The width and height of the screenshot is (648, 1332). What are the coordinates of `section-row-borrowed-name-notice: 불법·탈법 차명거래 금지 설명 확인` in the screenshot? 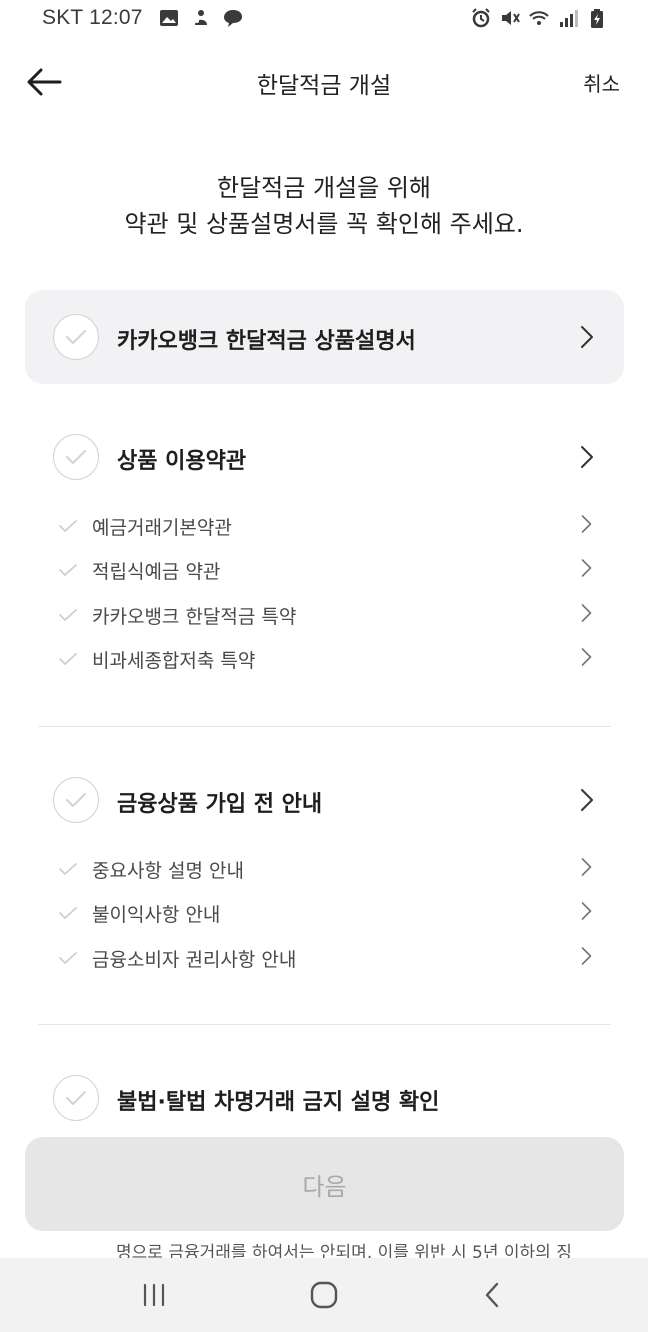 It's located at (324, 1098).